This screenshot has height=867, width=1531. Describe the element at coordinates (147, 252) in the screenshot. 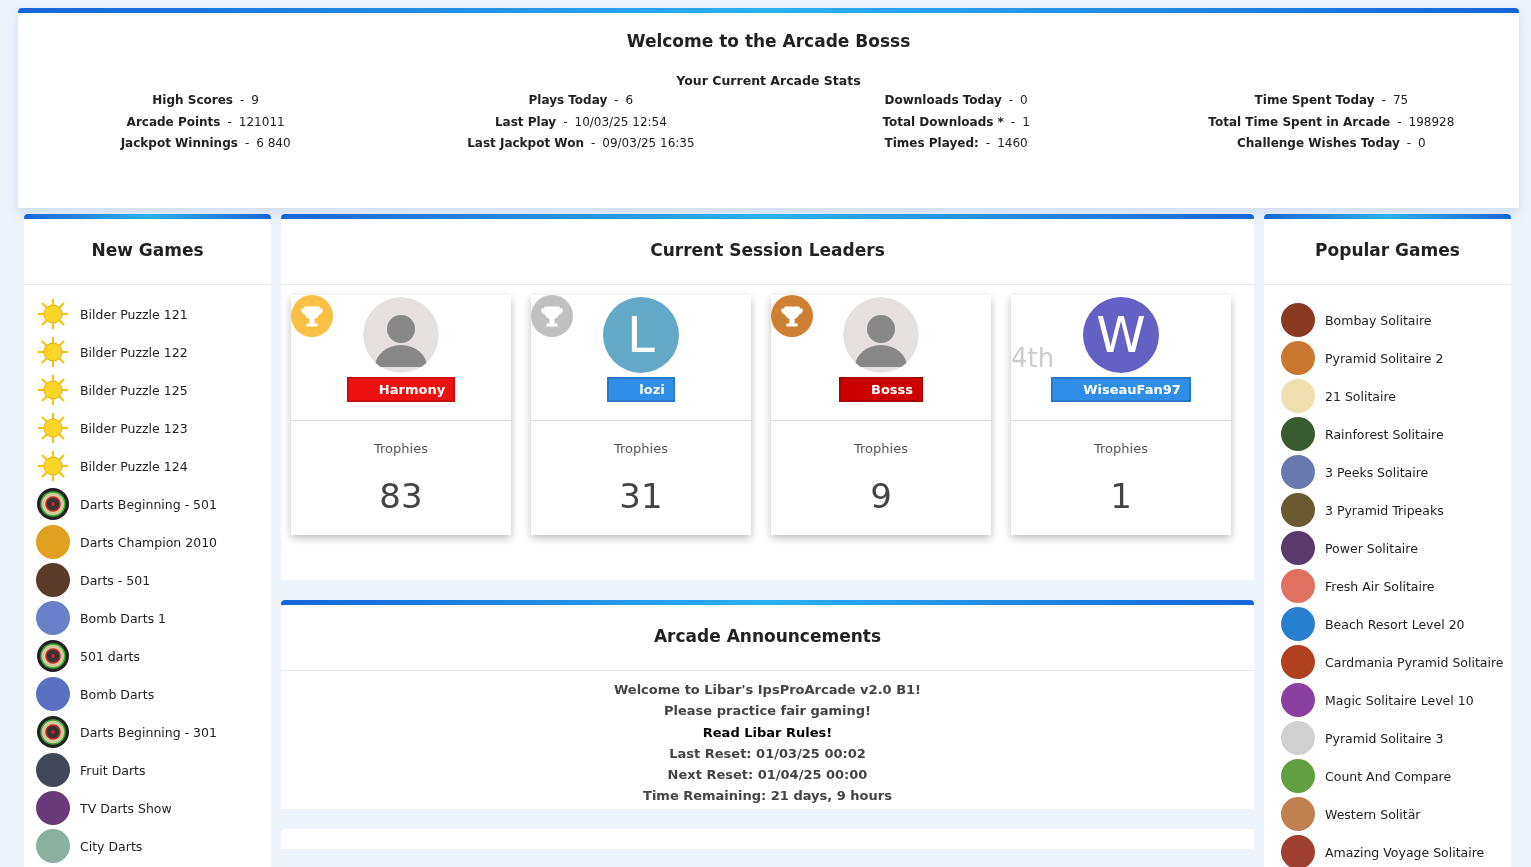

I see `panel-title: New Games` at that location.